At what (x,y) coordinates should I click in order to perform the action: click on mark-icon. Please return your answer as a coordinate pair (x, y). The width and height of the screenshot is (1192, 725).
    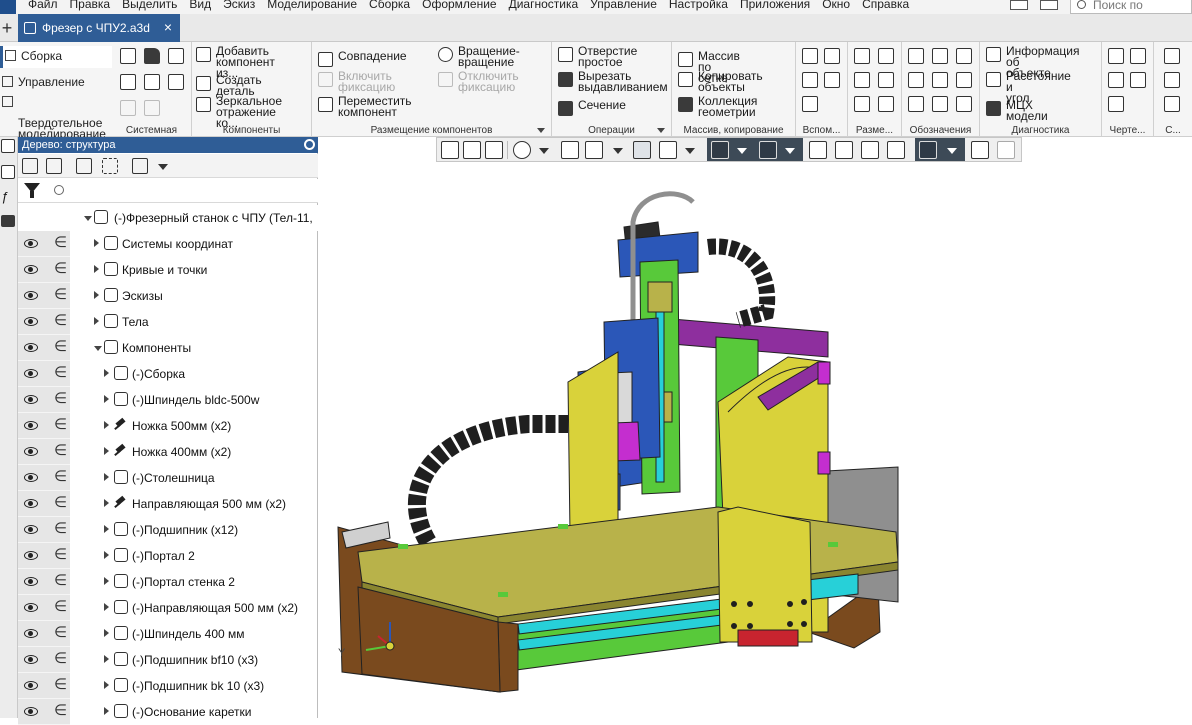
    Looking at the image, I should click on (964, 80).